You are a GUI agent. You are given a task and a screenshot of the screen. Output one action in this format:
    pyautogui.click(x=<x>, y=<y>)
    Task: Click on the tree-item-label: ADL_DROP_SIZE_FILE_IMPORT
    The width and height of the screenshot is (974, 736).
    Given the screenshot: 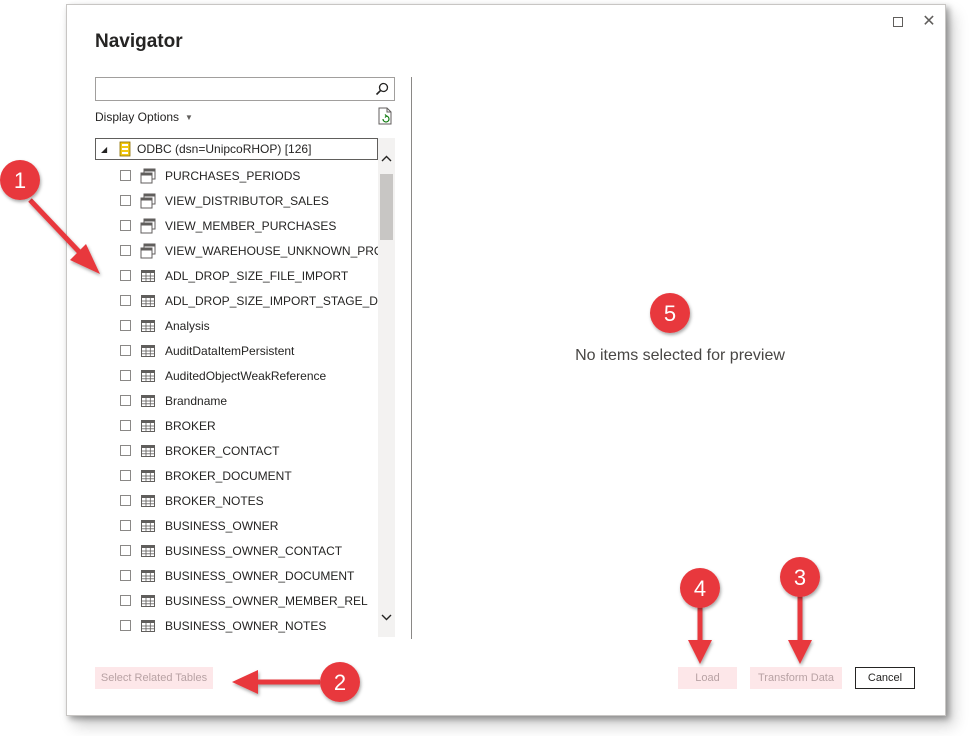 What is the action you would take?
    pyautogui.click(x=257, y=275)
    